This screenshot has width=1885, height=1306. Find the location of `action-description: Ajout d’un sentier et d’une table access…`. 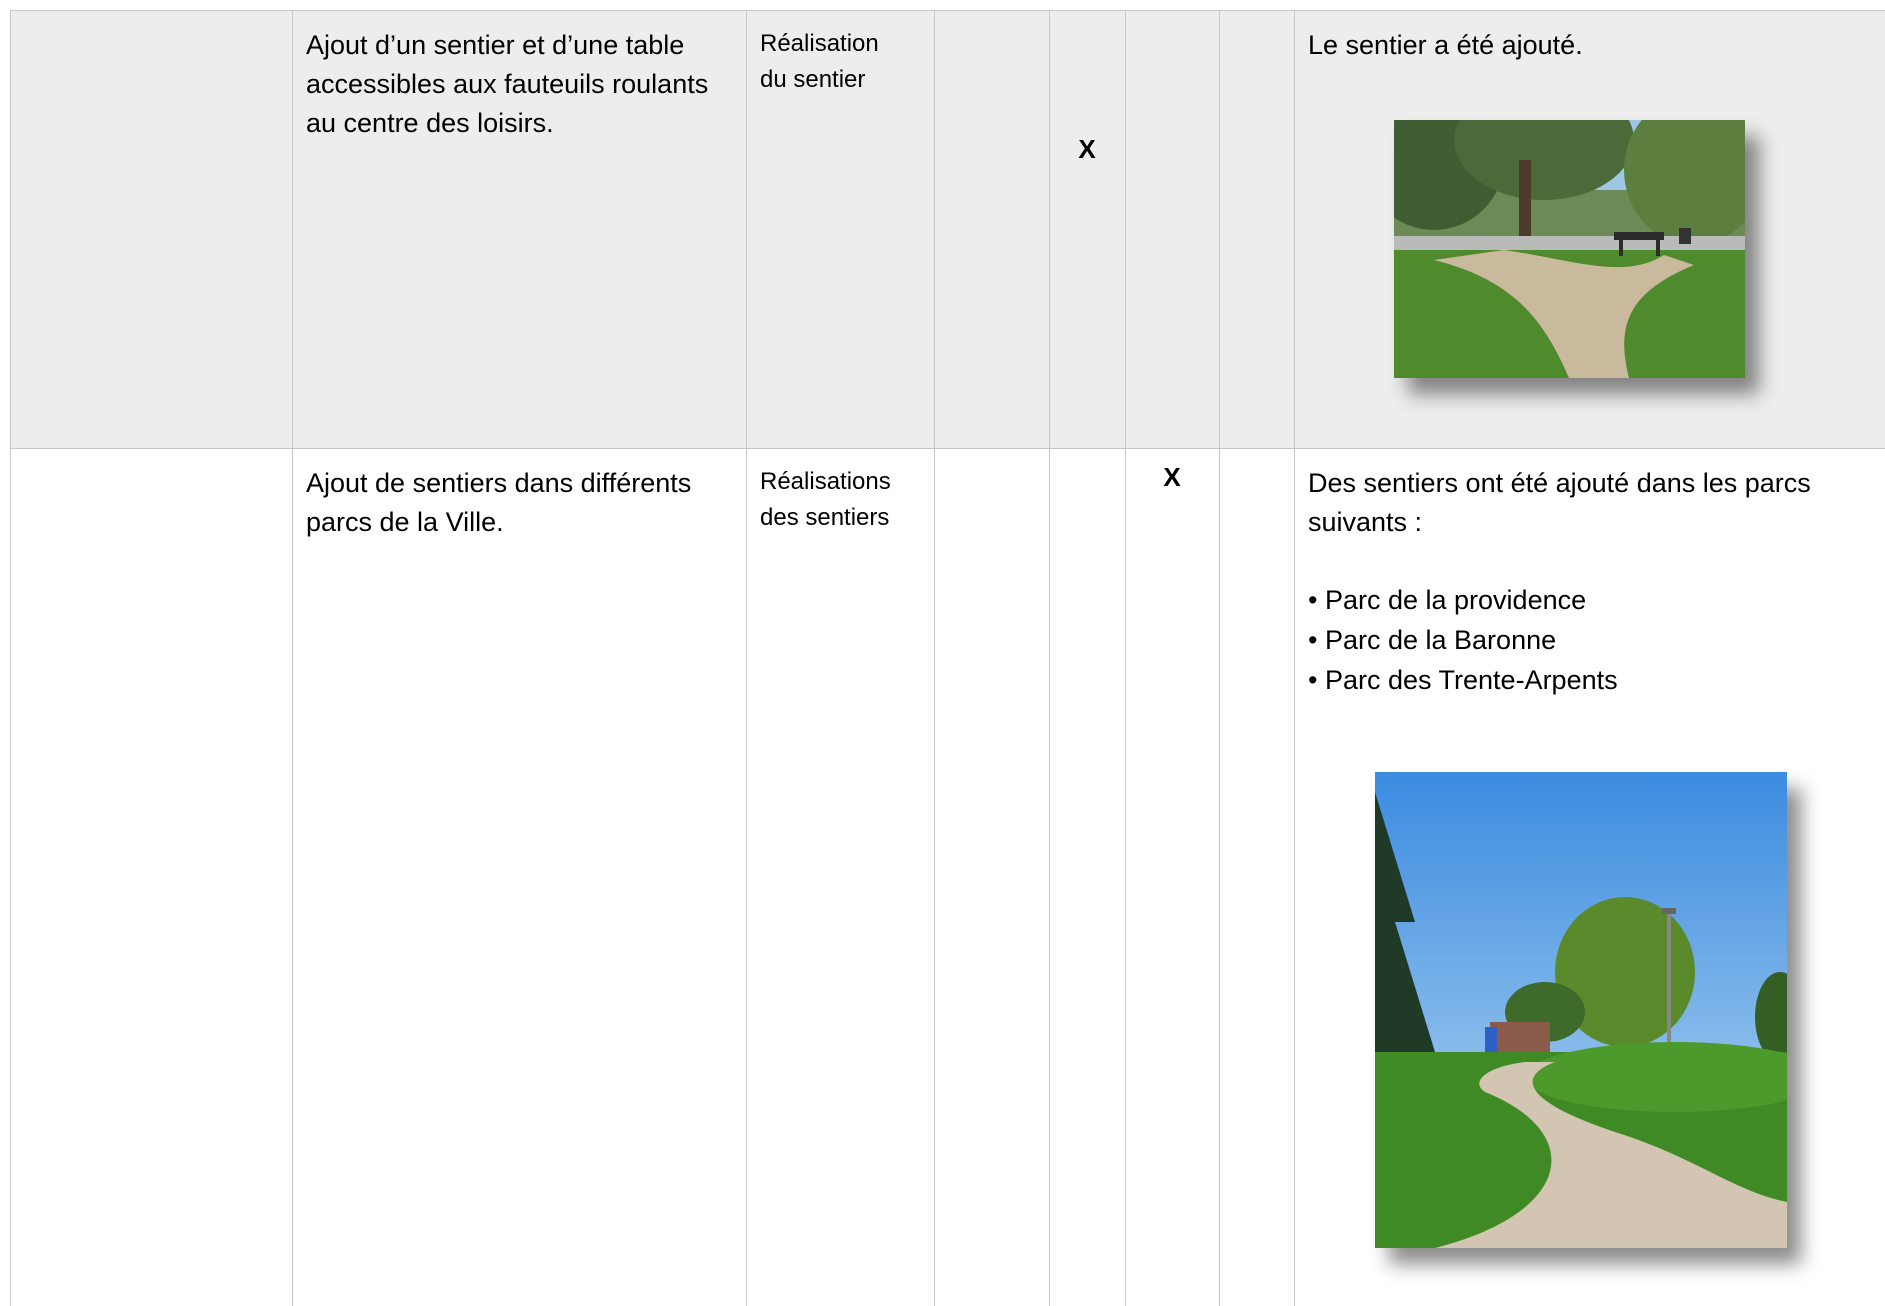

action-description: Ajout d’un sentier et d’une table access… is located at coordinates (507, 84).